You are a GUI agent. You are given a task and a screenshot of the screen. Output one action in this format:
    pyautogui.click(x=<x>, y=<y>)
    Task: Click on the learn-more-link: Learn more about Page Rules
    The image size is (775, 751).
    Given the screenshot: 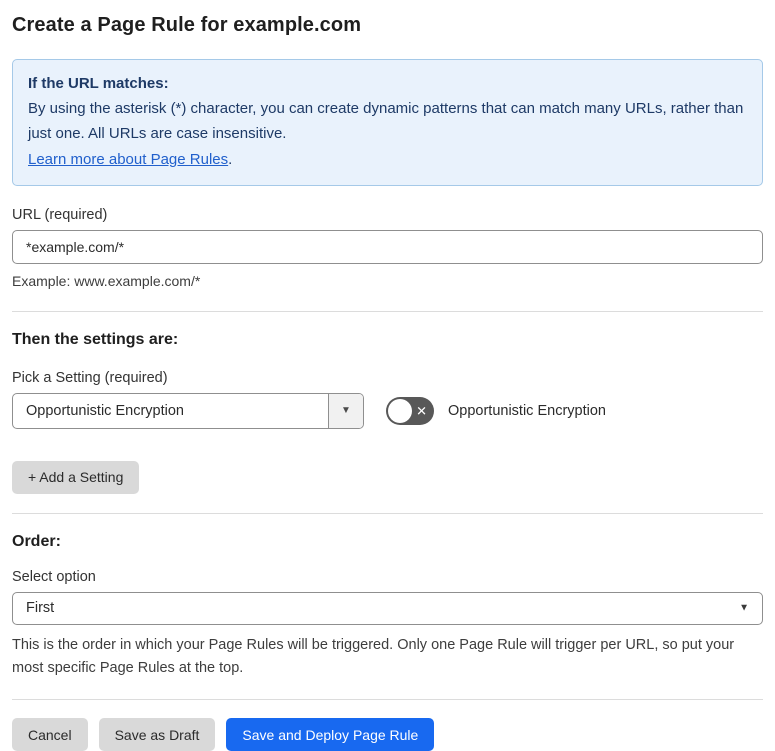 What is the action you would take?
    pyautogui.click(x=128, y=159)
    